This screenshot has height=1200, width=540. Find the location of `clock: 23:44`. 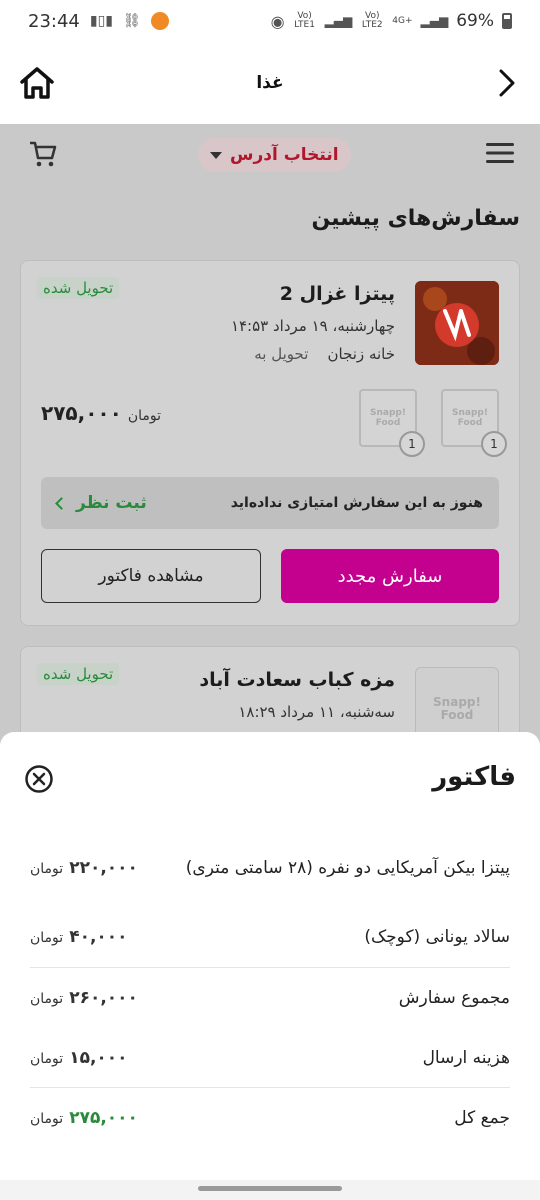

clock: 23:44 is located at coordinates (54, 21).